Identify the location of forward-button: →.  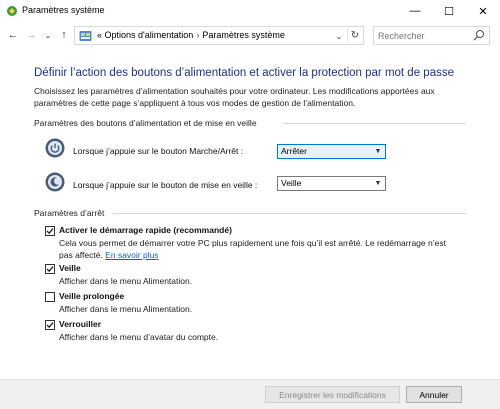
(31, 35).